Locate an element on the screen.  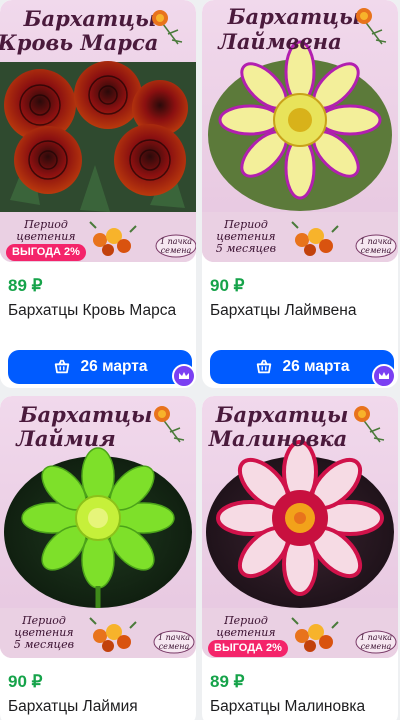
product-title: Бархатцы Лаймвена is located at coordinates (300, 310).